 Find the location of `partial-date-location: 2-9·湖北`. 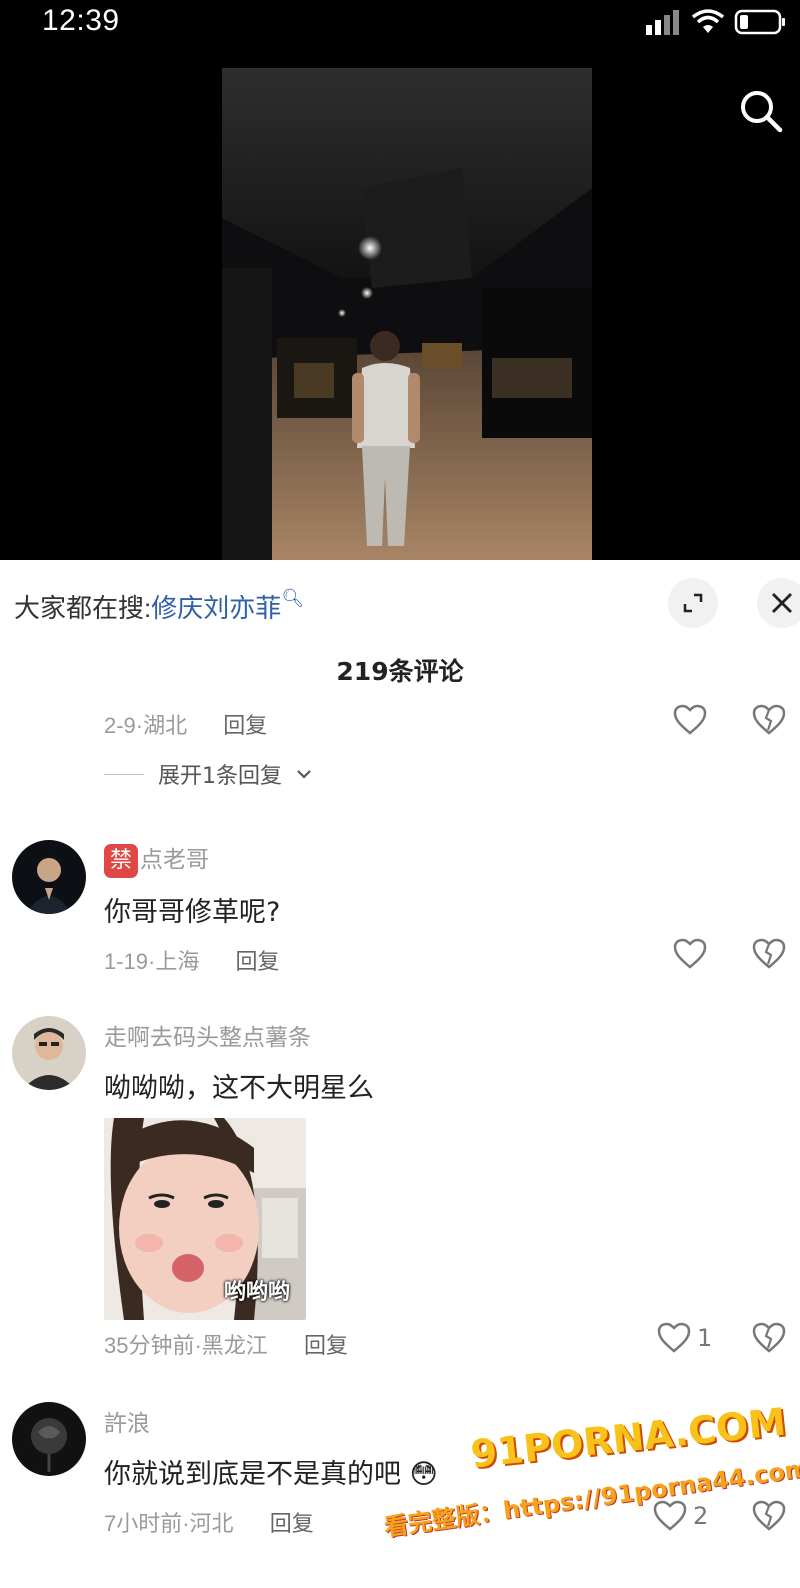

partial-date-location: 2-9·湖北 is located at coordinates (146, 725).